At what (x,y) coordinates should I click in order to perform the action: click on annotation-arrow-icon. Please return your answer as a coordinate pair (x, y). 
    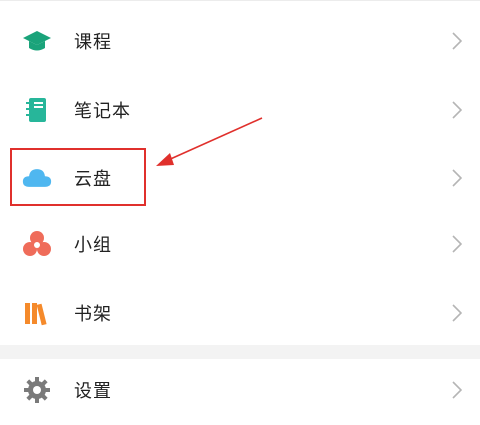
    Looking at the image, I should click on (209, 141).